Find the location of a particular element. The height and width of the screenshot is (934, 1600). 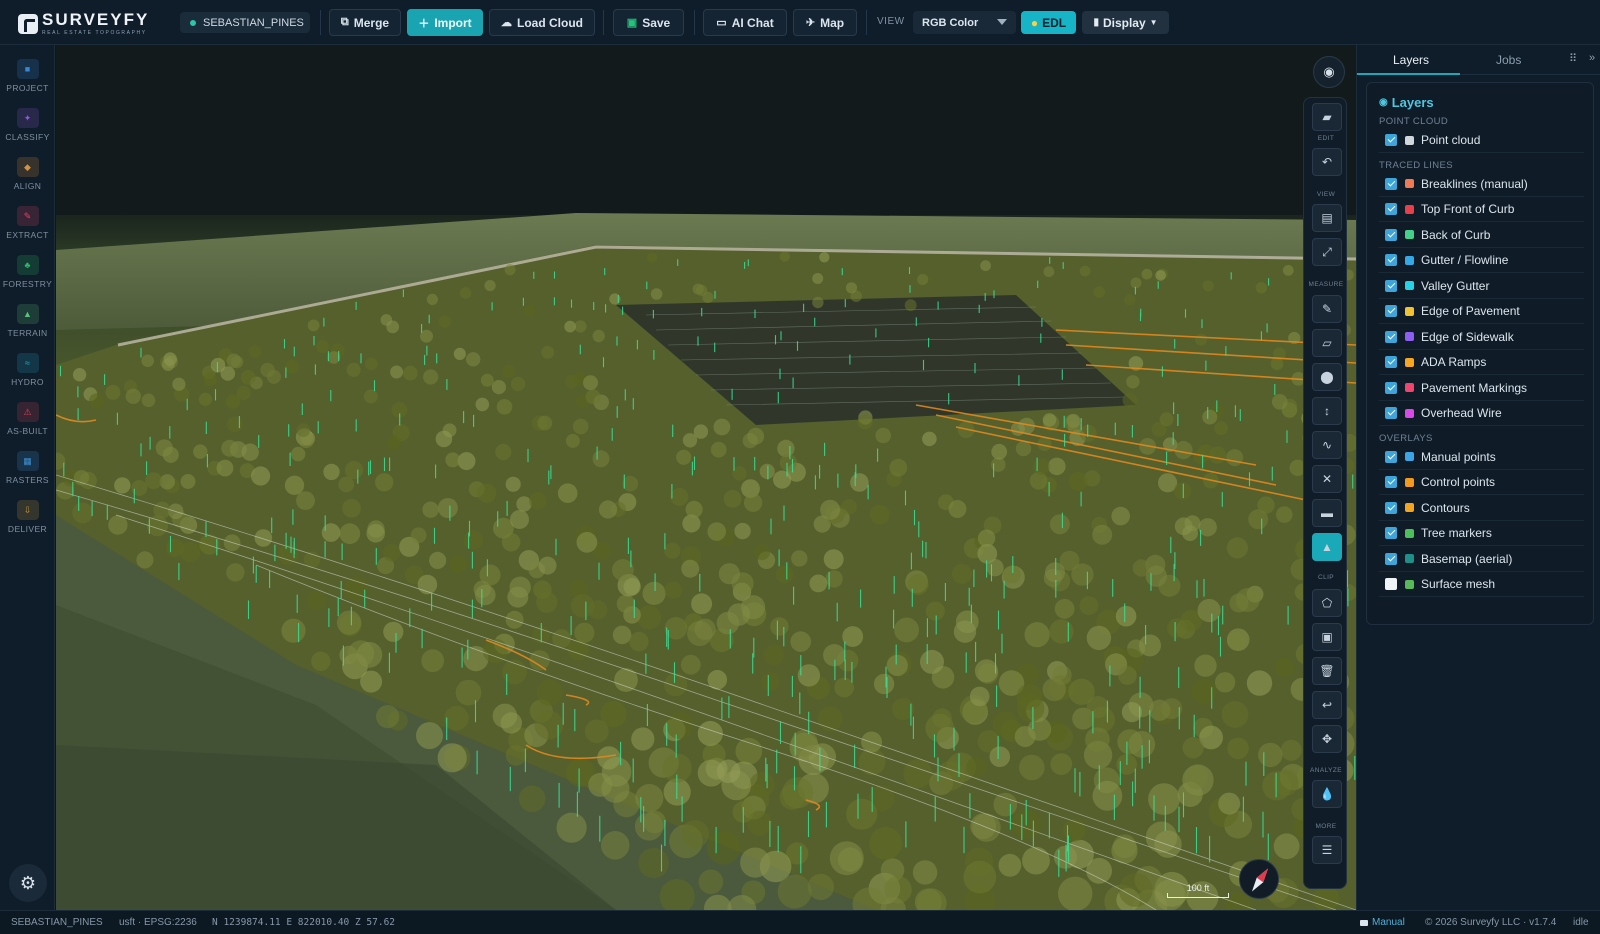

rail-item-hydro: ≈ HYDRO is located at coordinates (27, 370).